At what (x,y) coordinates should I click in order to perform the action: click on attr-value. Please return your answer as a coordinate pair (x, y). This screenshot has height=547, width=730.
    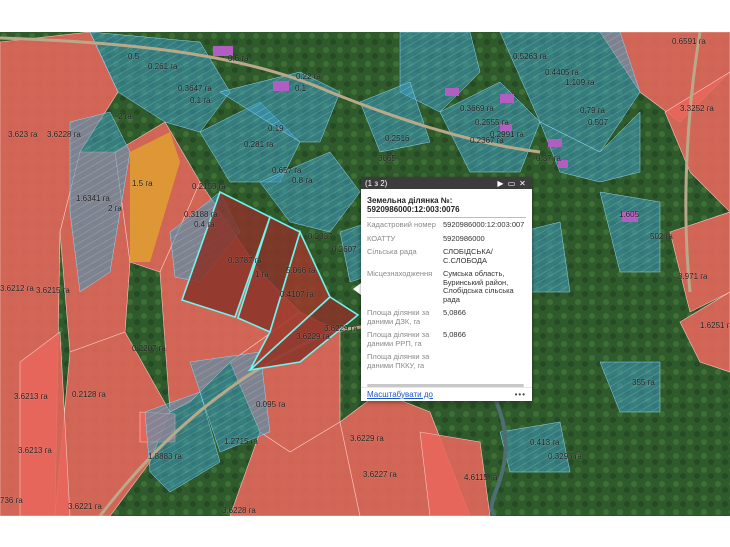
    Looking at the image, I should click on (484, 361).